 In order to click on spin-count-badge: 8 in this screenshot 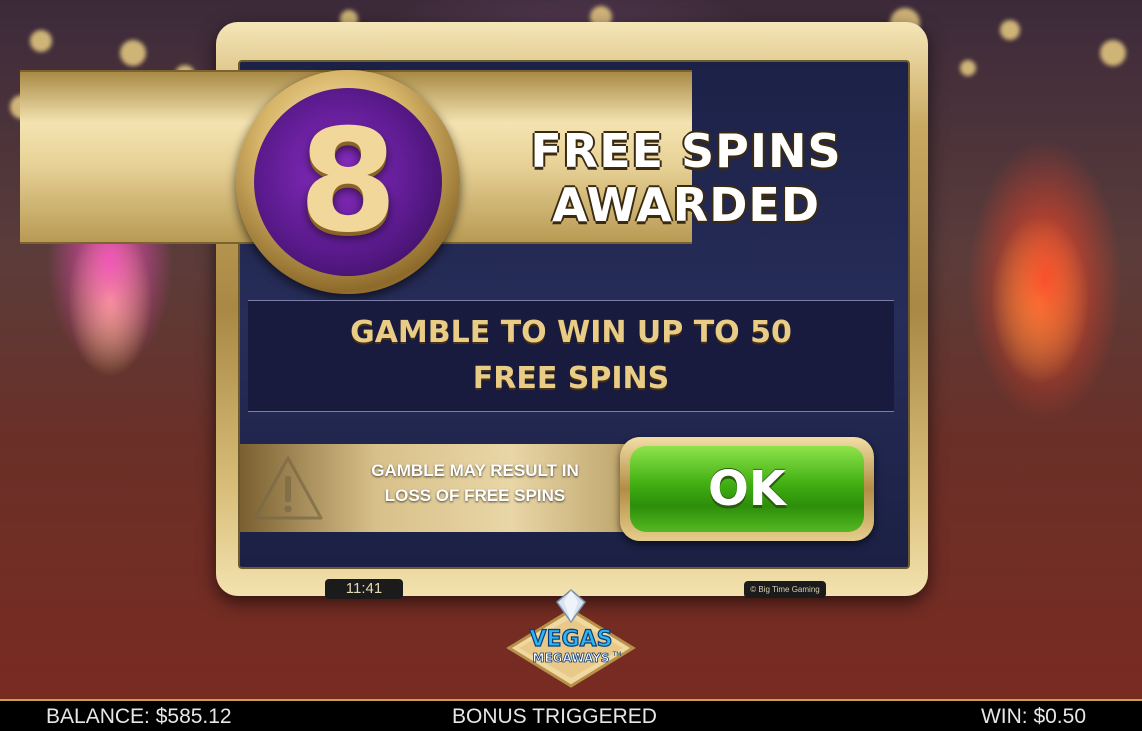, I will do `click(348, 182)`.